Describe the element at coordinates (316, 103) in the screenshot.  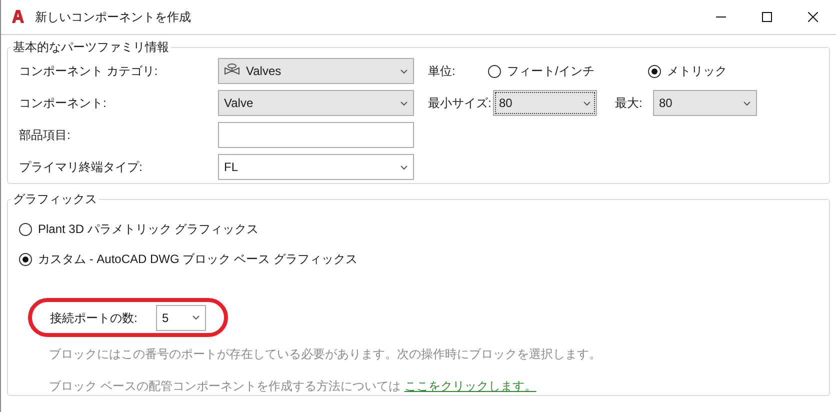
I see `dropdown: Valve` at that location.